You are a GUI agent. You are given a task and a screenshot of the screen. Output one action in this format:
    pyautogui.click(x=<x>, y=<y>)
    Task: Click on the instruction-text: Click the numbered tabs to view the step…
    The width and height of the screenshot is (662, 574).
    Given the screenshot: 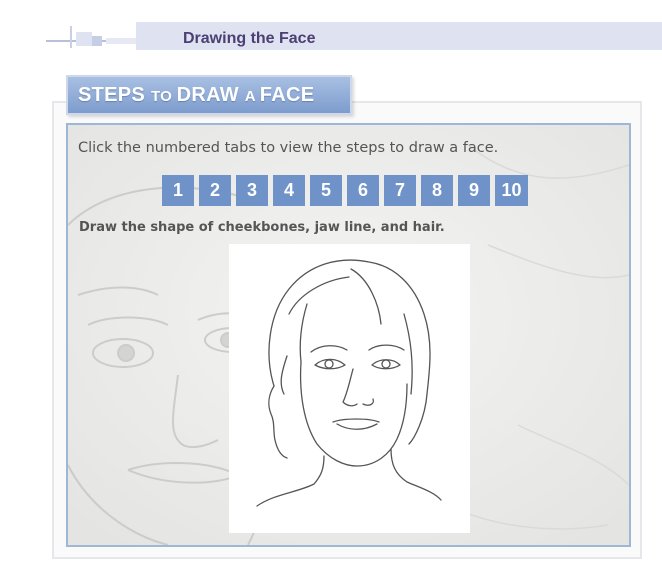 What is the action you would take?
    pyautogui.click(x=288, y=148)
    